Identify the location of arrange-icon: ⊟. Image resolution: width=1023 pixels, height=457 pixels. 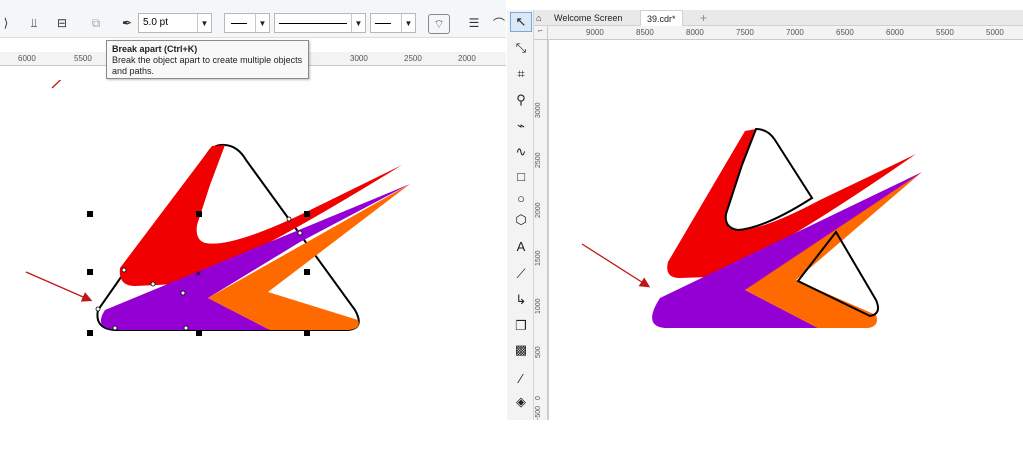
(62, 23).